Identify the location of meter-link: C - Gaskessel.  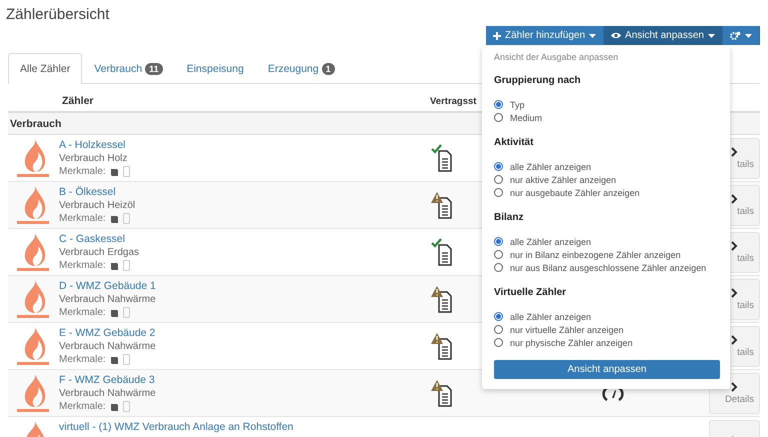
(236, 239).